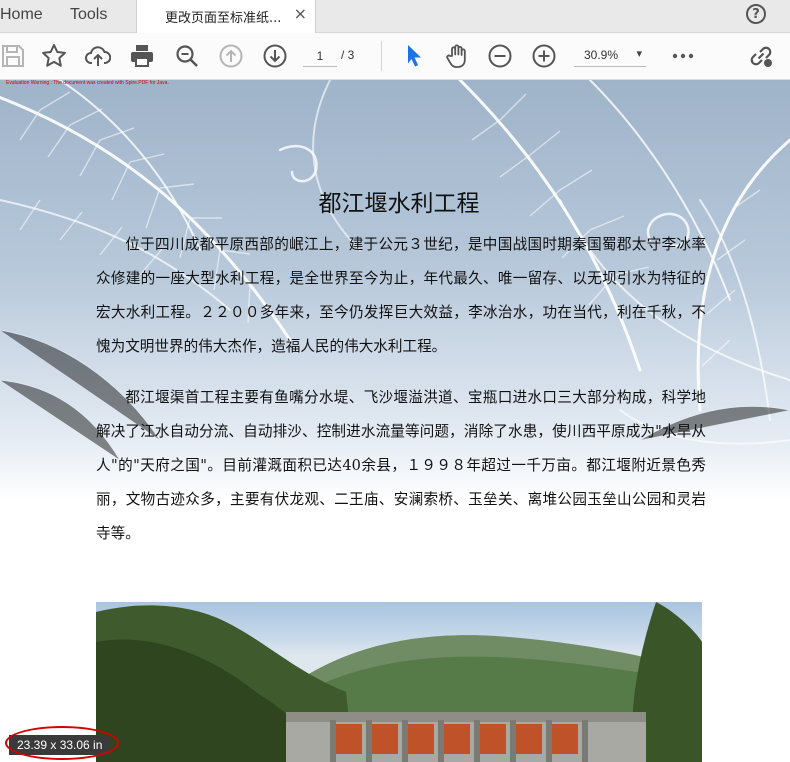  What do you see at coordinates (320, 56) in the screenshot?
I see `page-number-input` at bounding box center [320, 56].